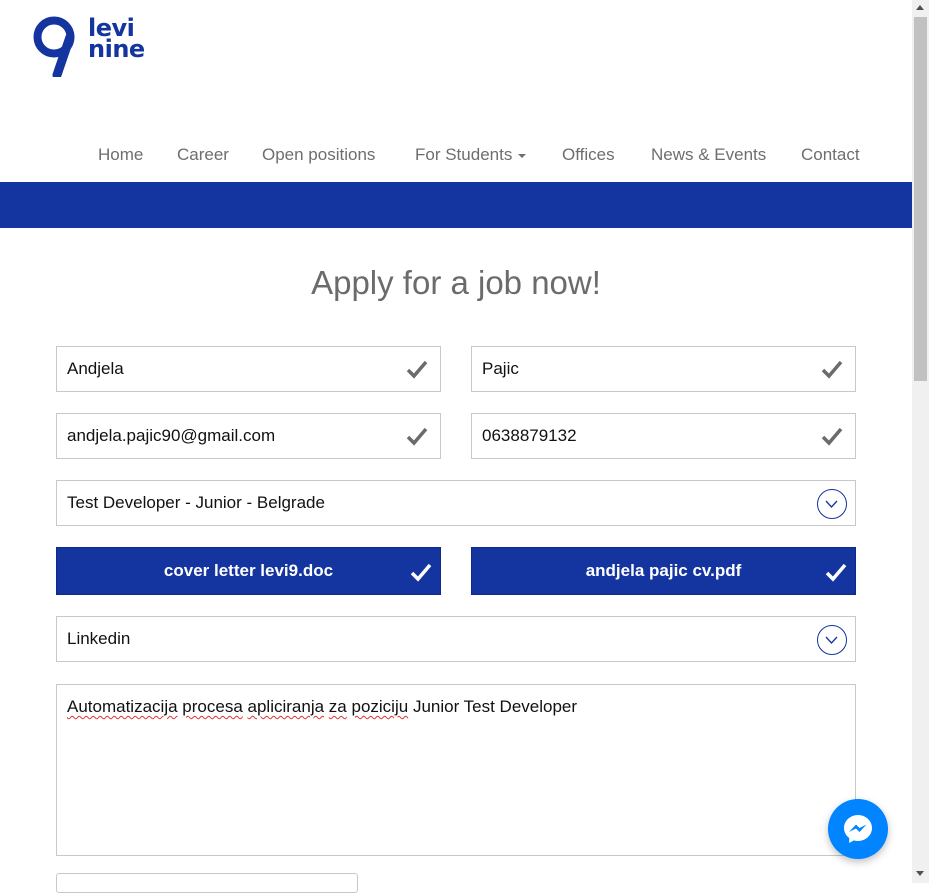 Image resolution: width=929 pixels, height=893 pixels. Describe the element at coordinates (95, 368) in the screenshot. I see `first-name-value: Andjela` at that location.